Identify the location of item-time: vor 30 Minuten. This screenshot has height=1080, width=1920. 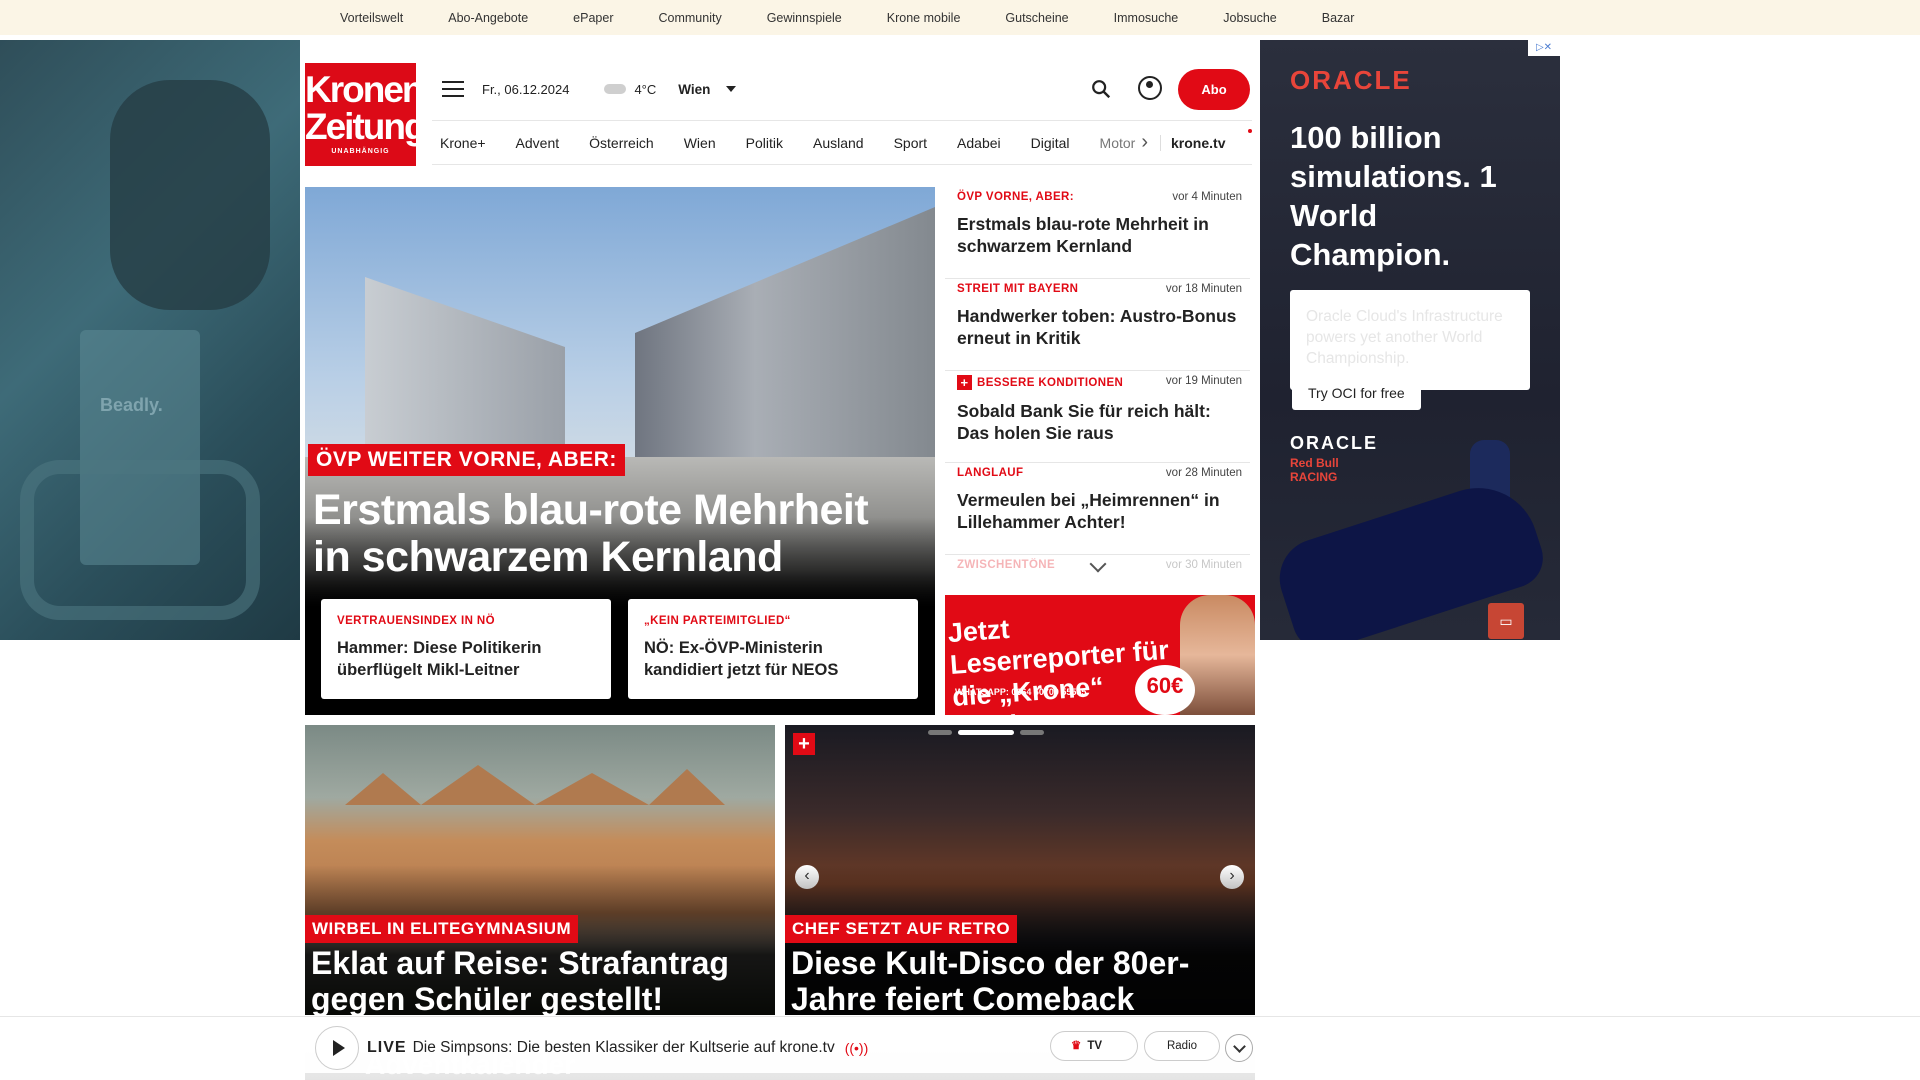
(1203, 565).